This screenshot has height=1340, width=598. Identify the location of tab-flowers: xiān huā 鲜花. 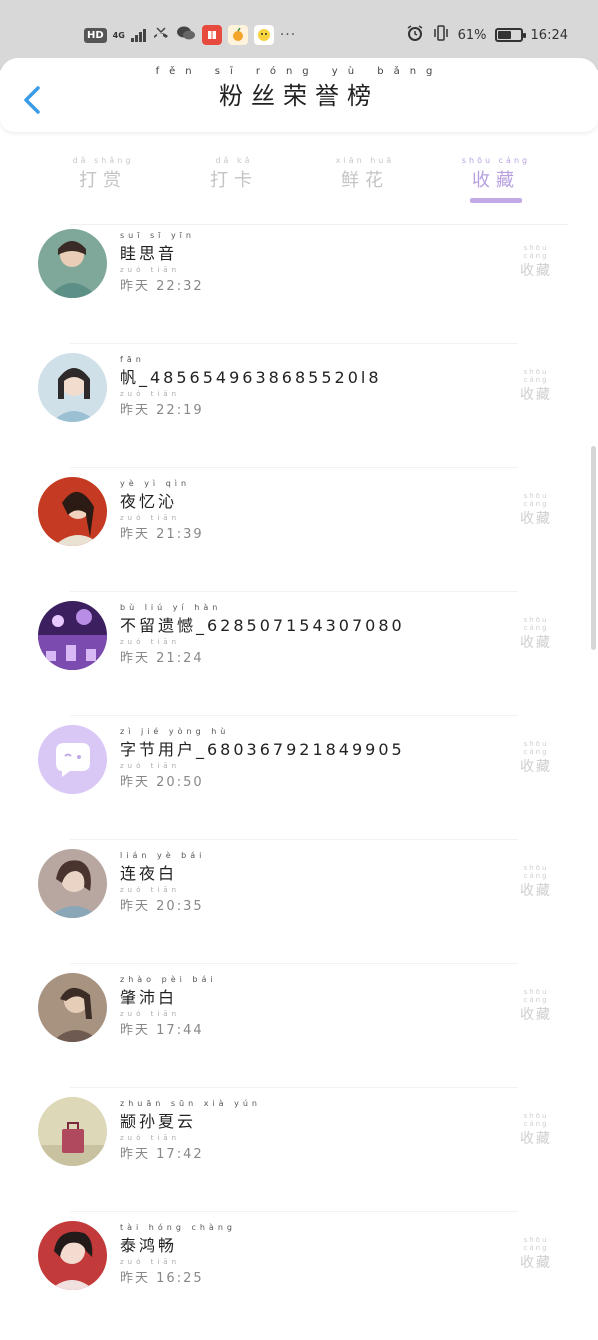
(365, 174).